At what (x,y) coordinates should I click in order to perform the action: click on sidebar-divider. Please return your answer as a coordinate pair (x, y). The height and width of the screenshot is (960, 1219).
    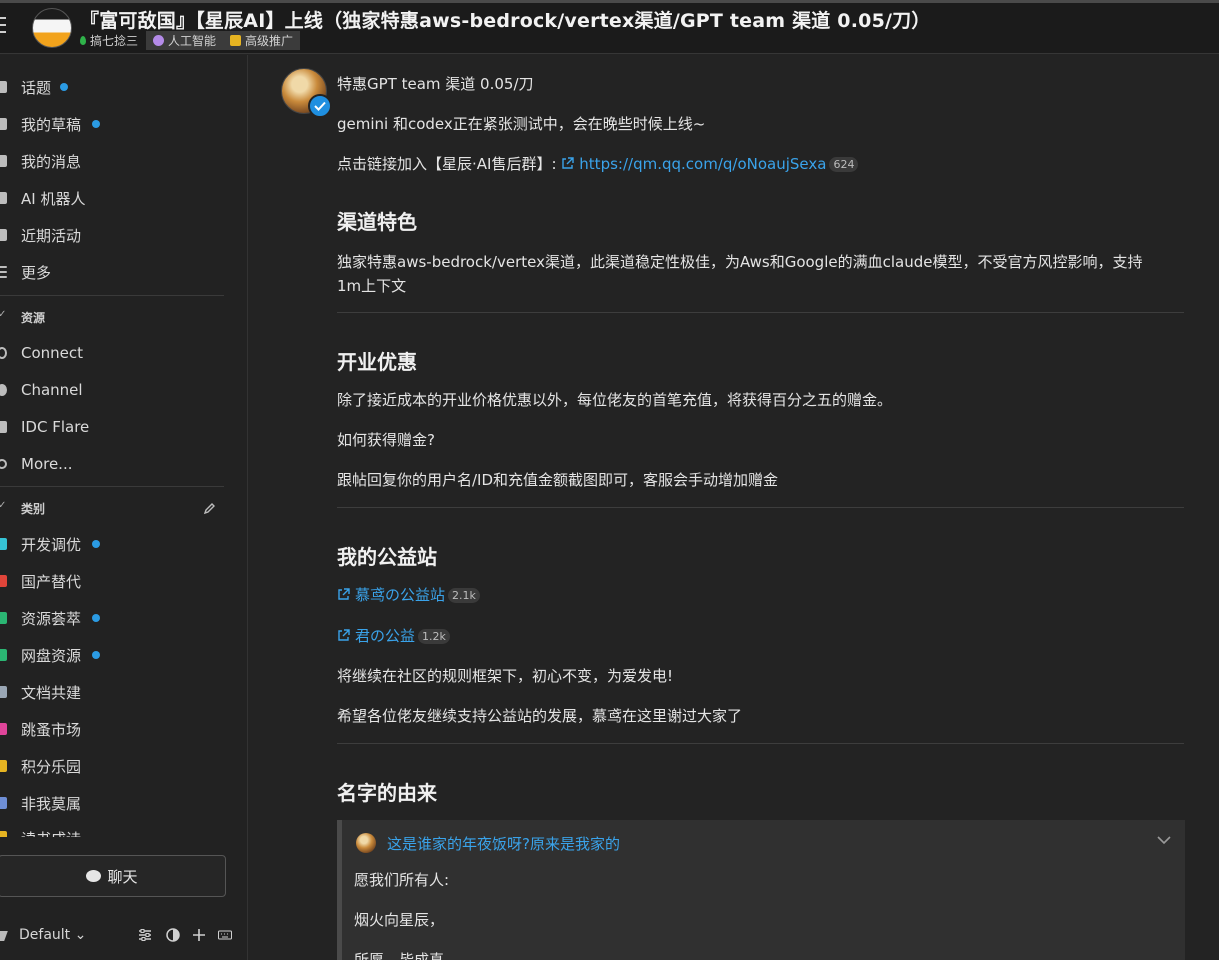
    Looking at the image, I should click on (112, 295).